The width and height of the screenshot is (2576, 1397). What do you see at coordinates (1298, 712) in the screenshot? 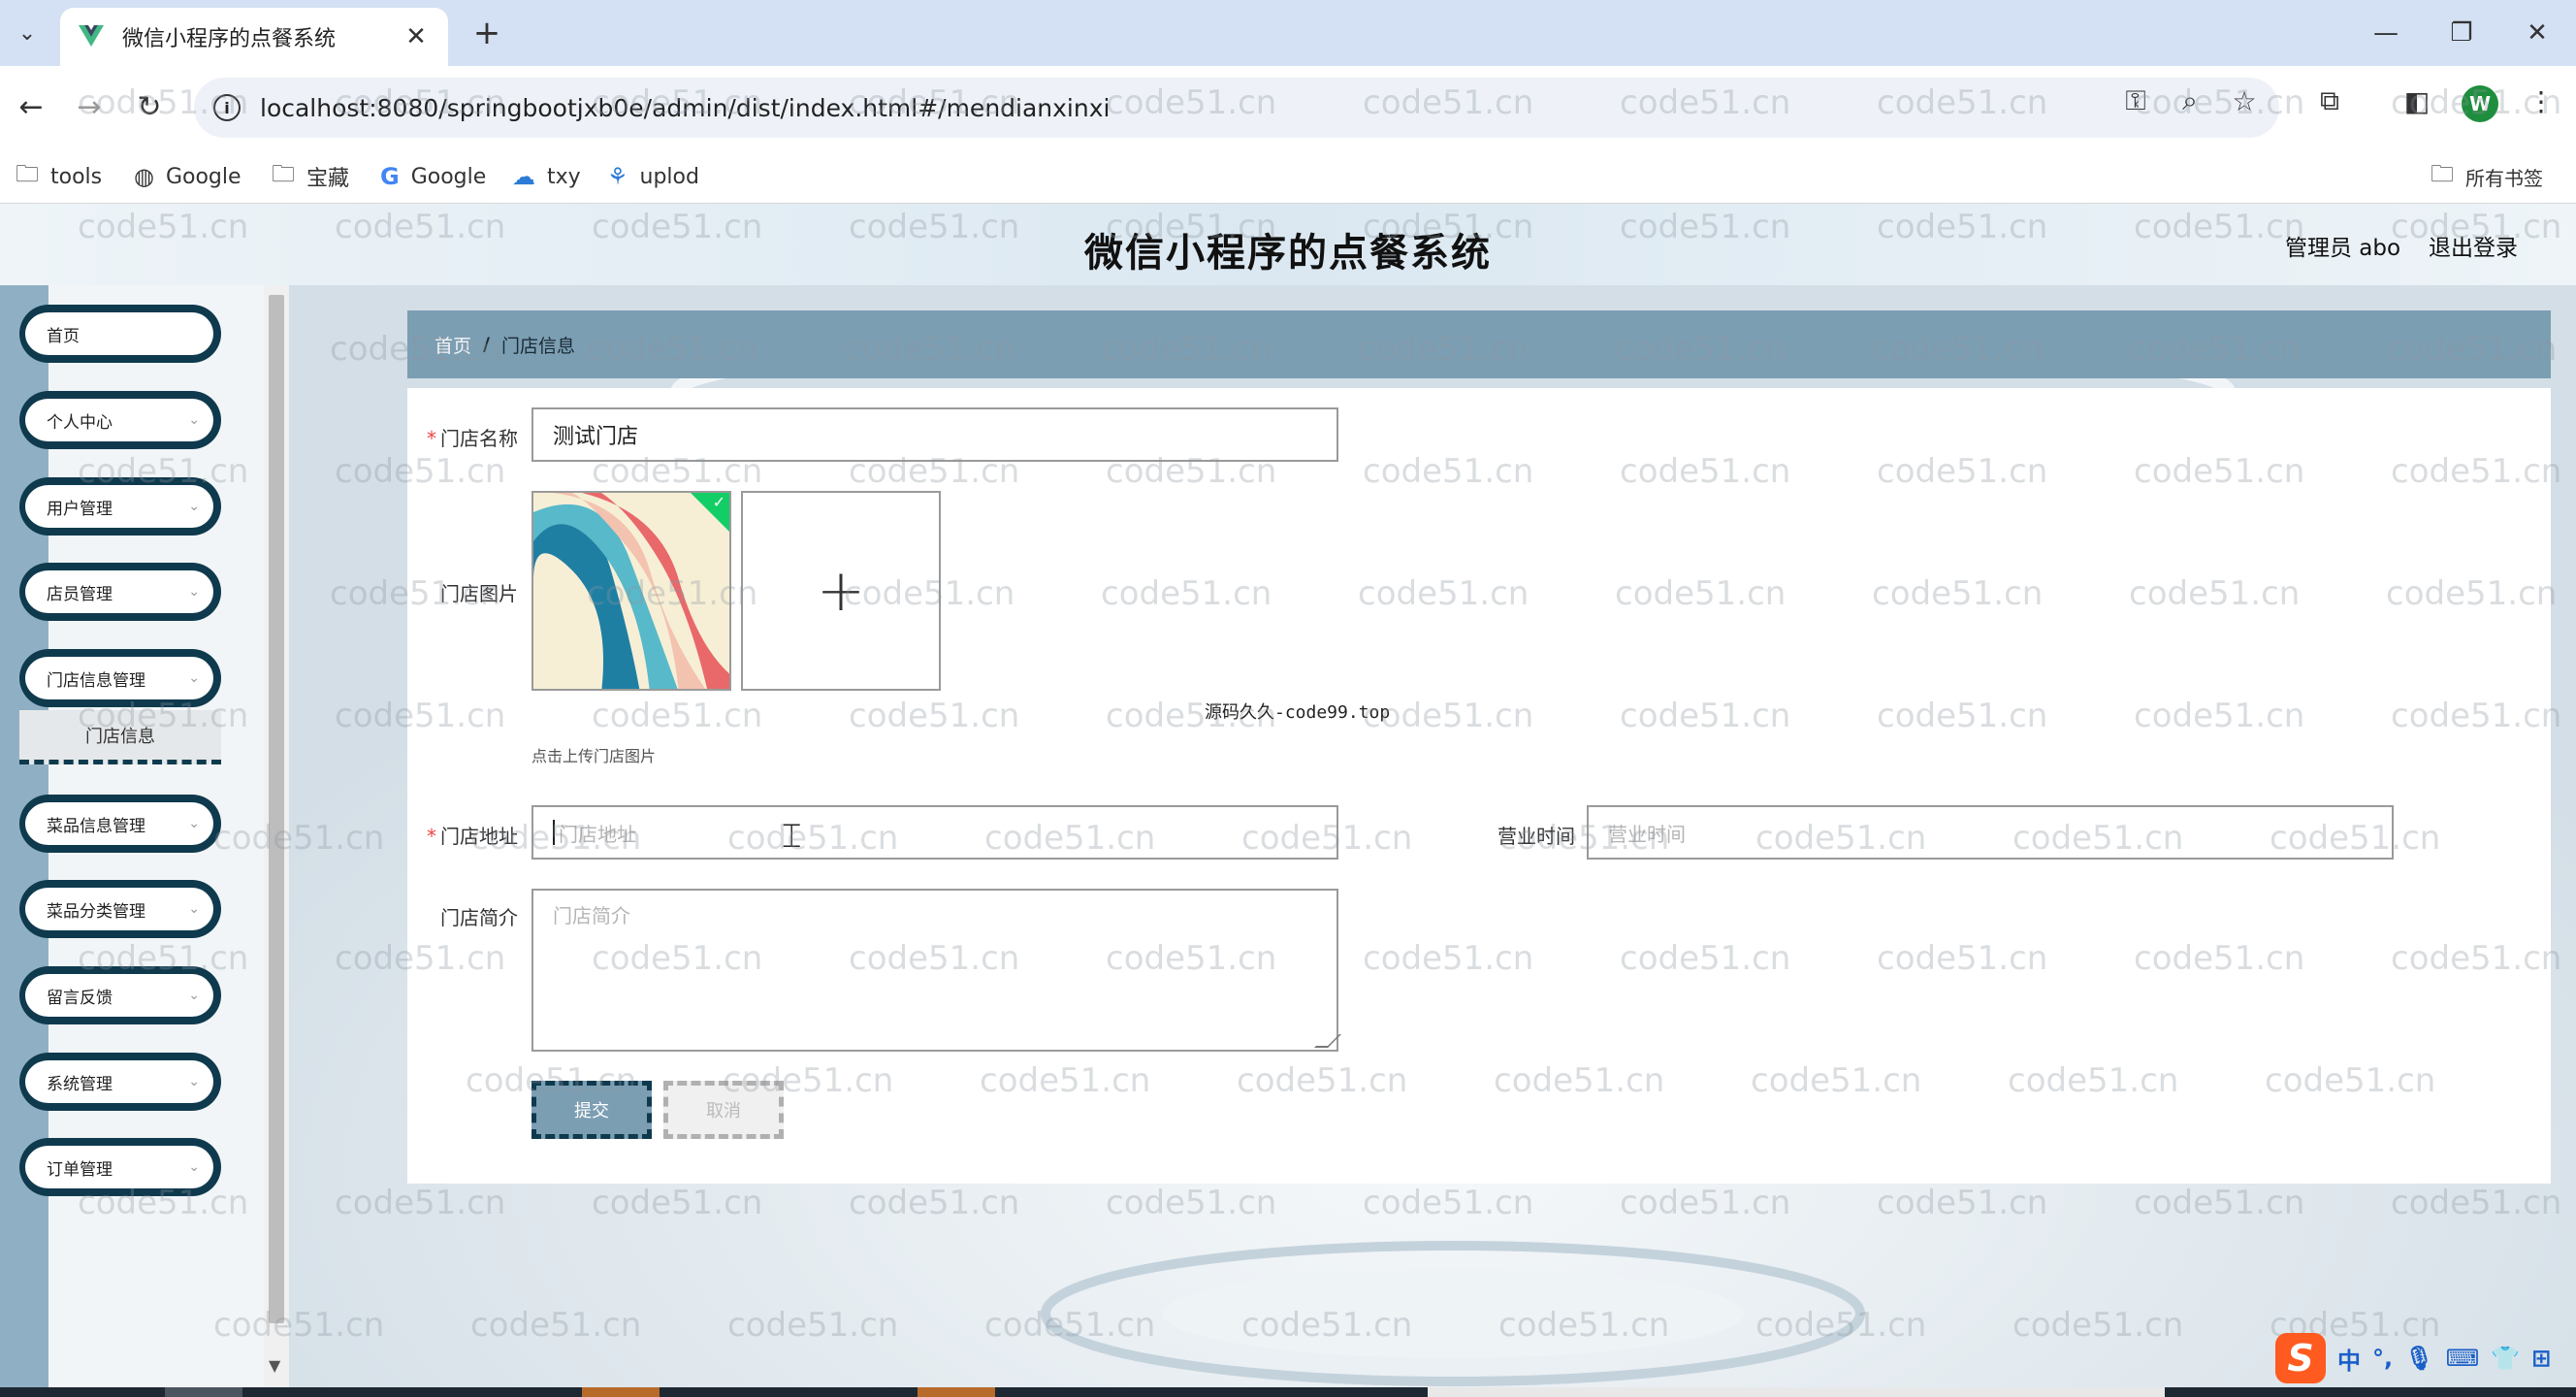
I see `overlay-note: 源码久久-code99.top` at bounding box center [1298, 712].